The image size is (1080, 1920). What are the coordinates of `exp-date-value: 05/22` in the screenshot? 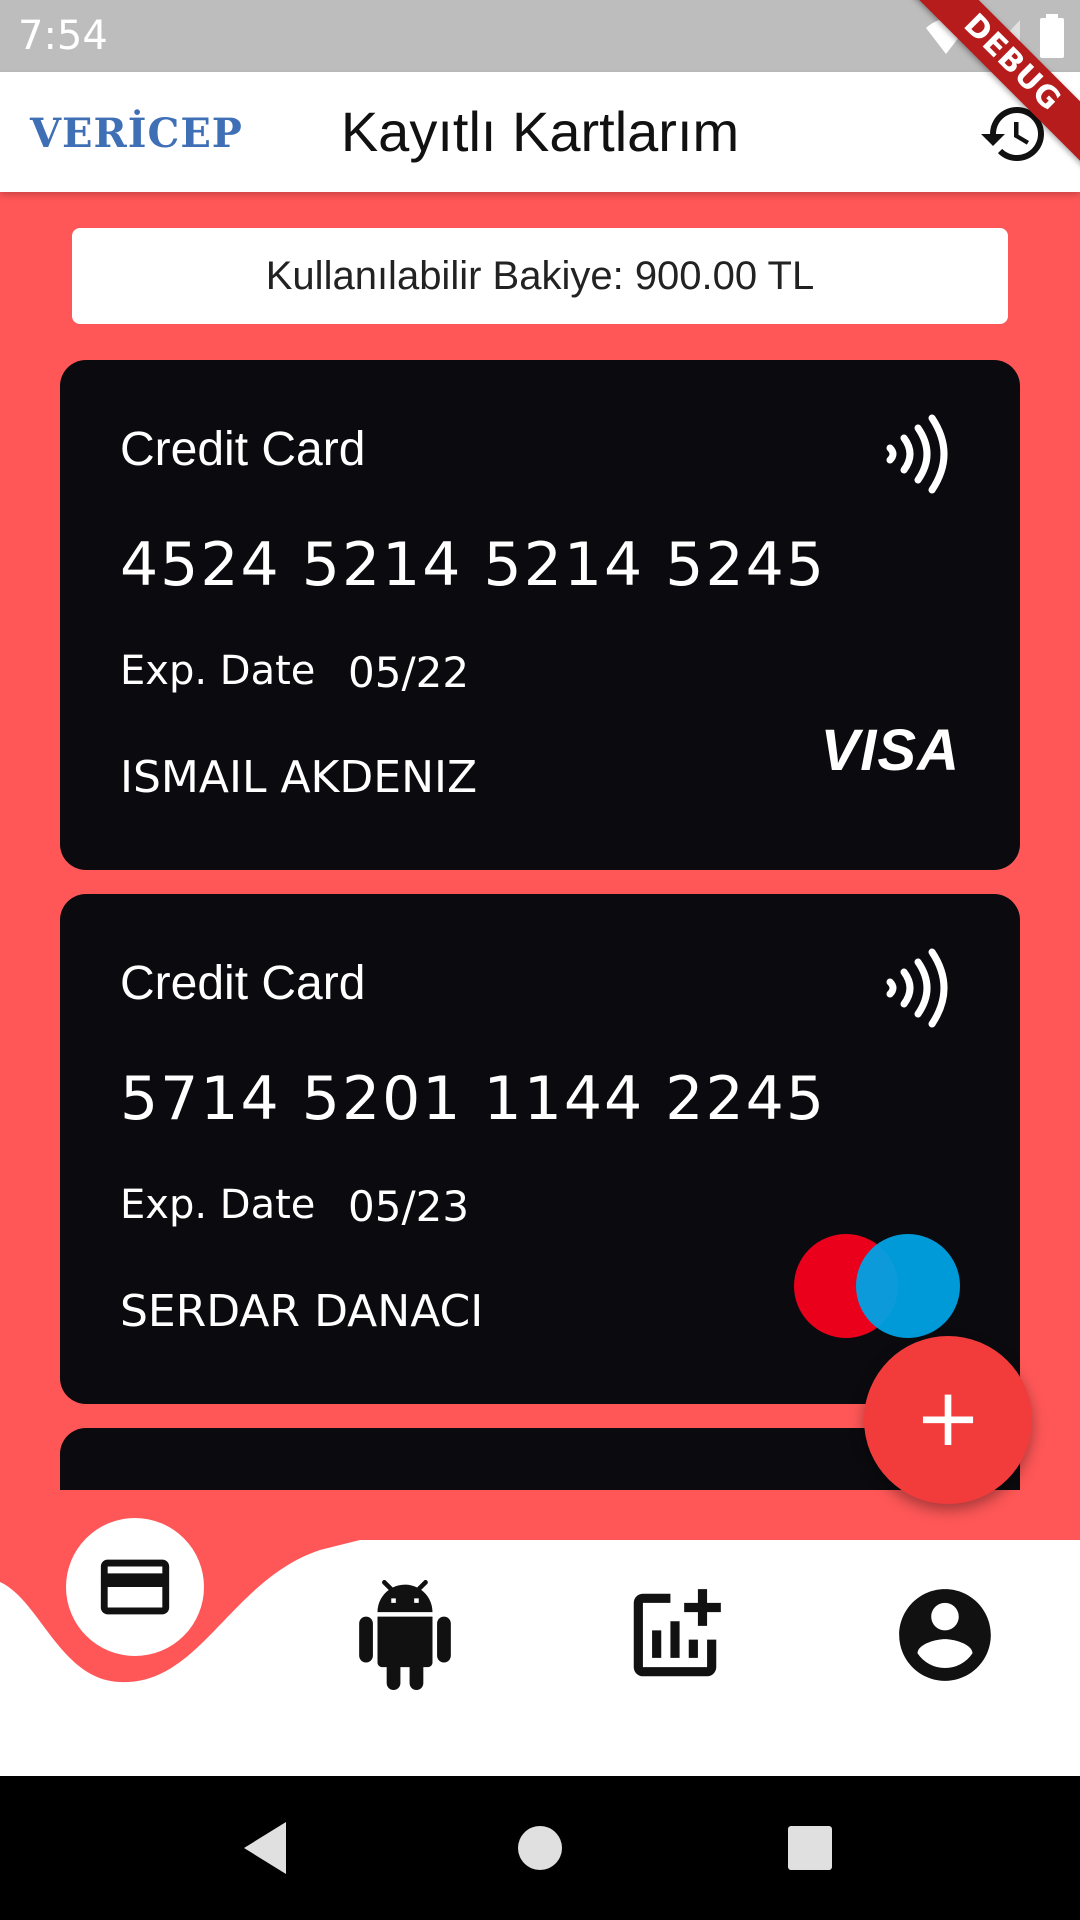 It's located at (409, 672).